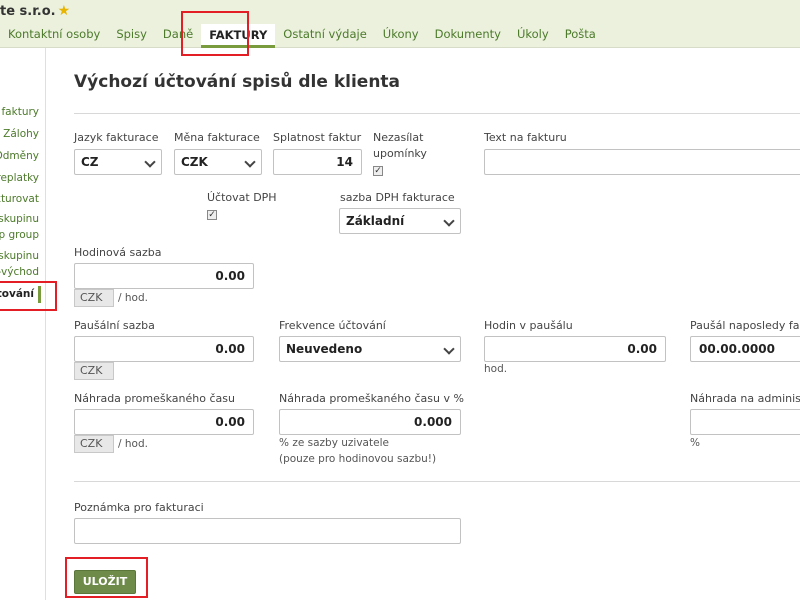 The height and width of the screenshot is (600, 800). I want to click on sidebar-item-group: p group, so click(19, 235).